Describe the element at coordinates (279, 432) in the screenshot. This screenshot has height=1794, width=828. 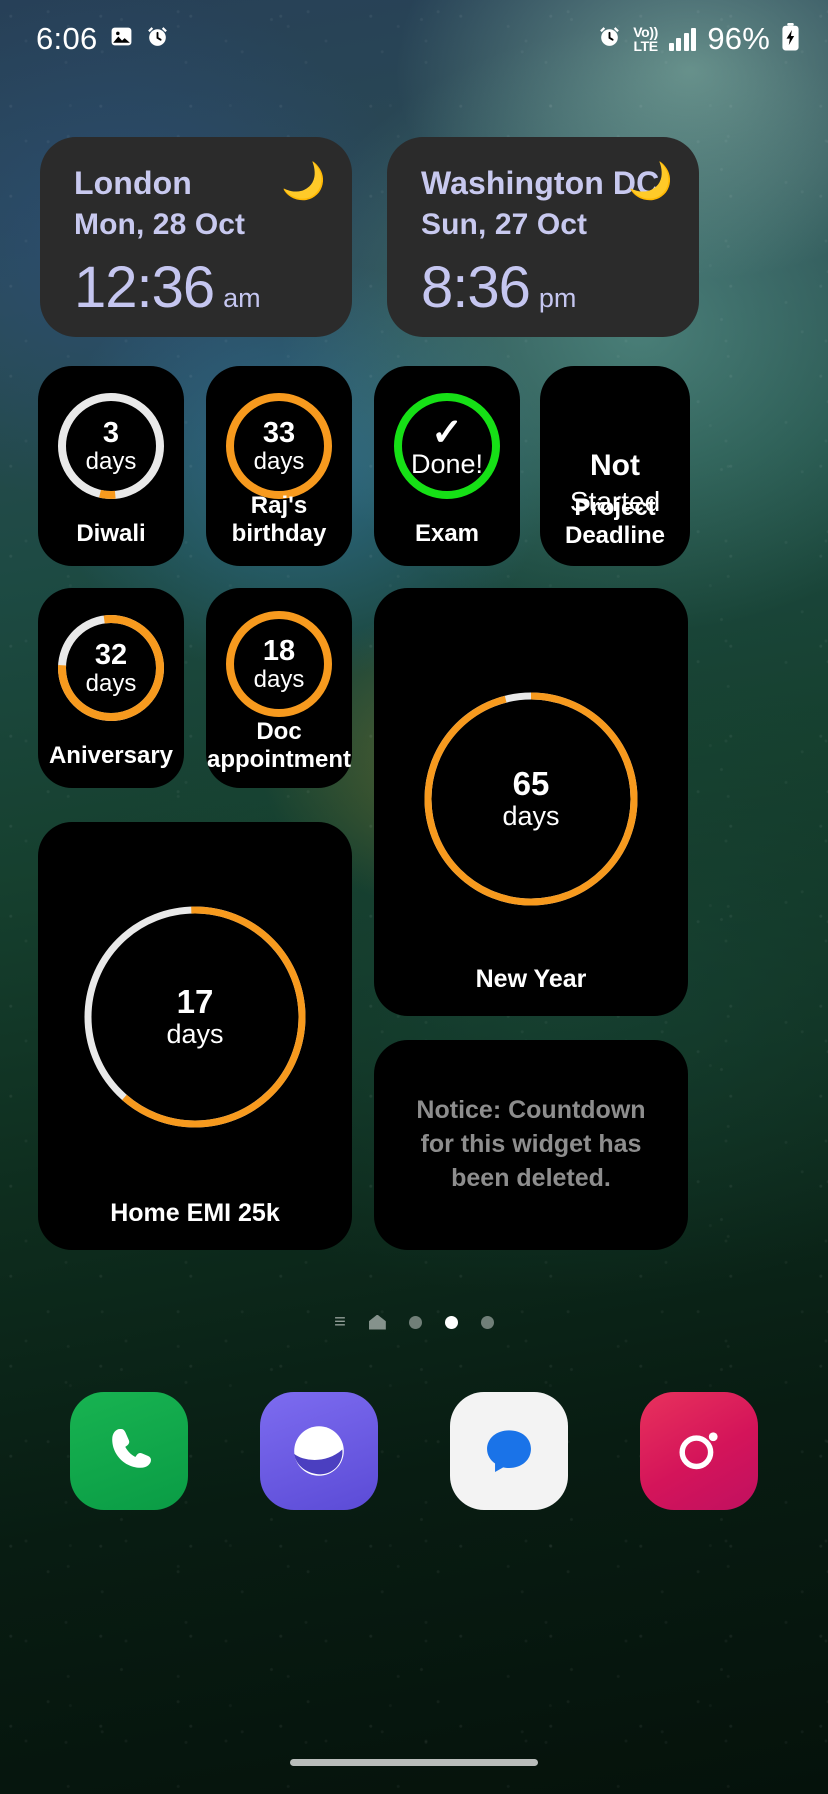
I see `countdown-value: 33` at that location.